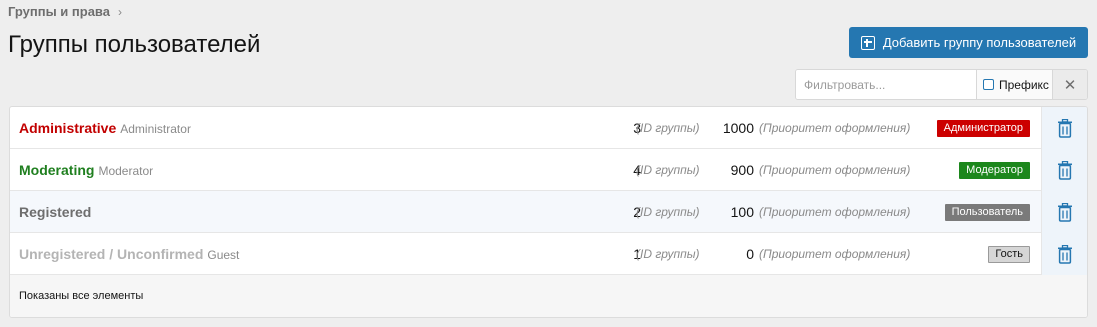  Describe the element at coordinates (750, 254) in the screenshot. I see `display-priority: 0` at that location.